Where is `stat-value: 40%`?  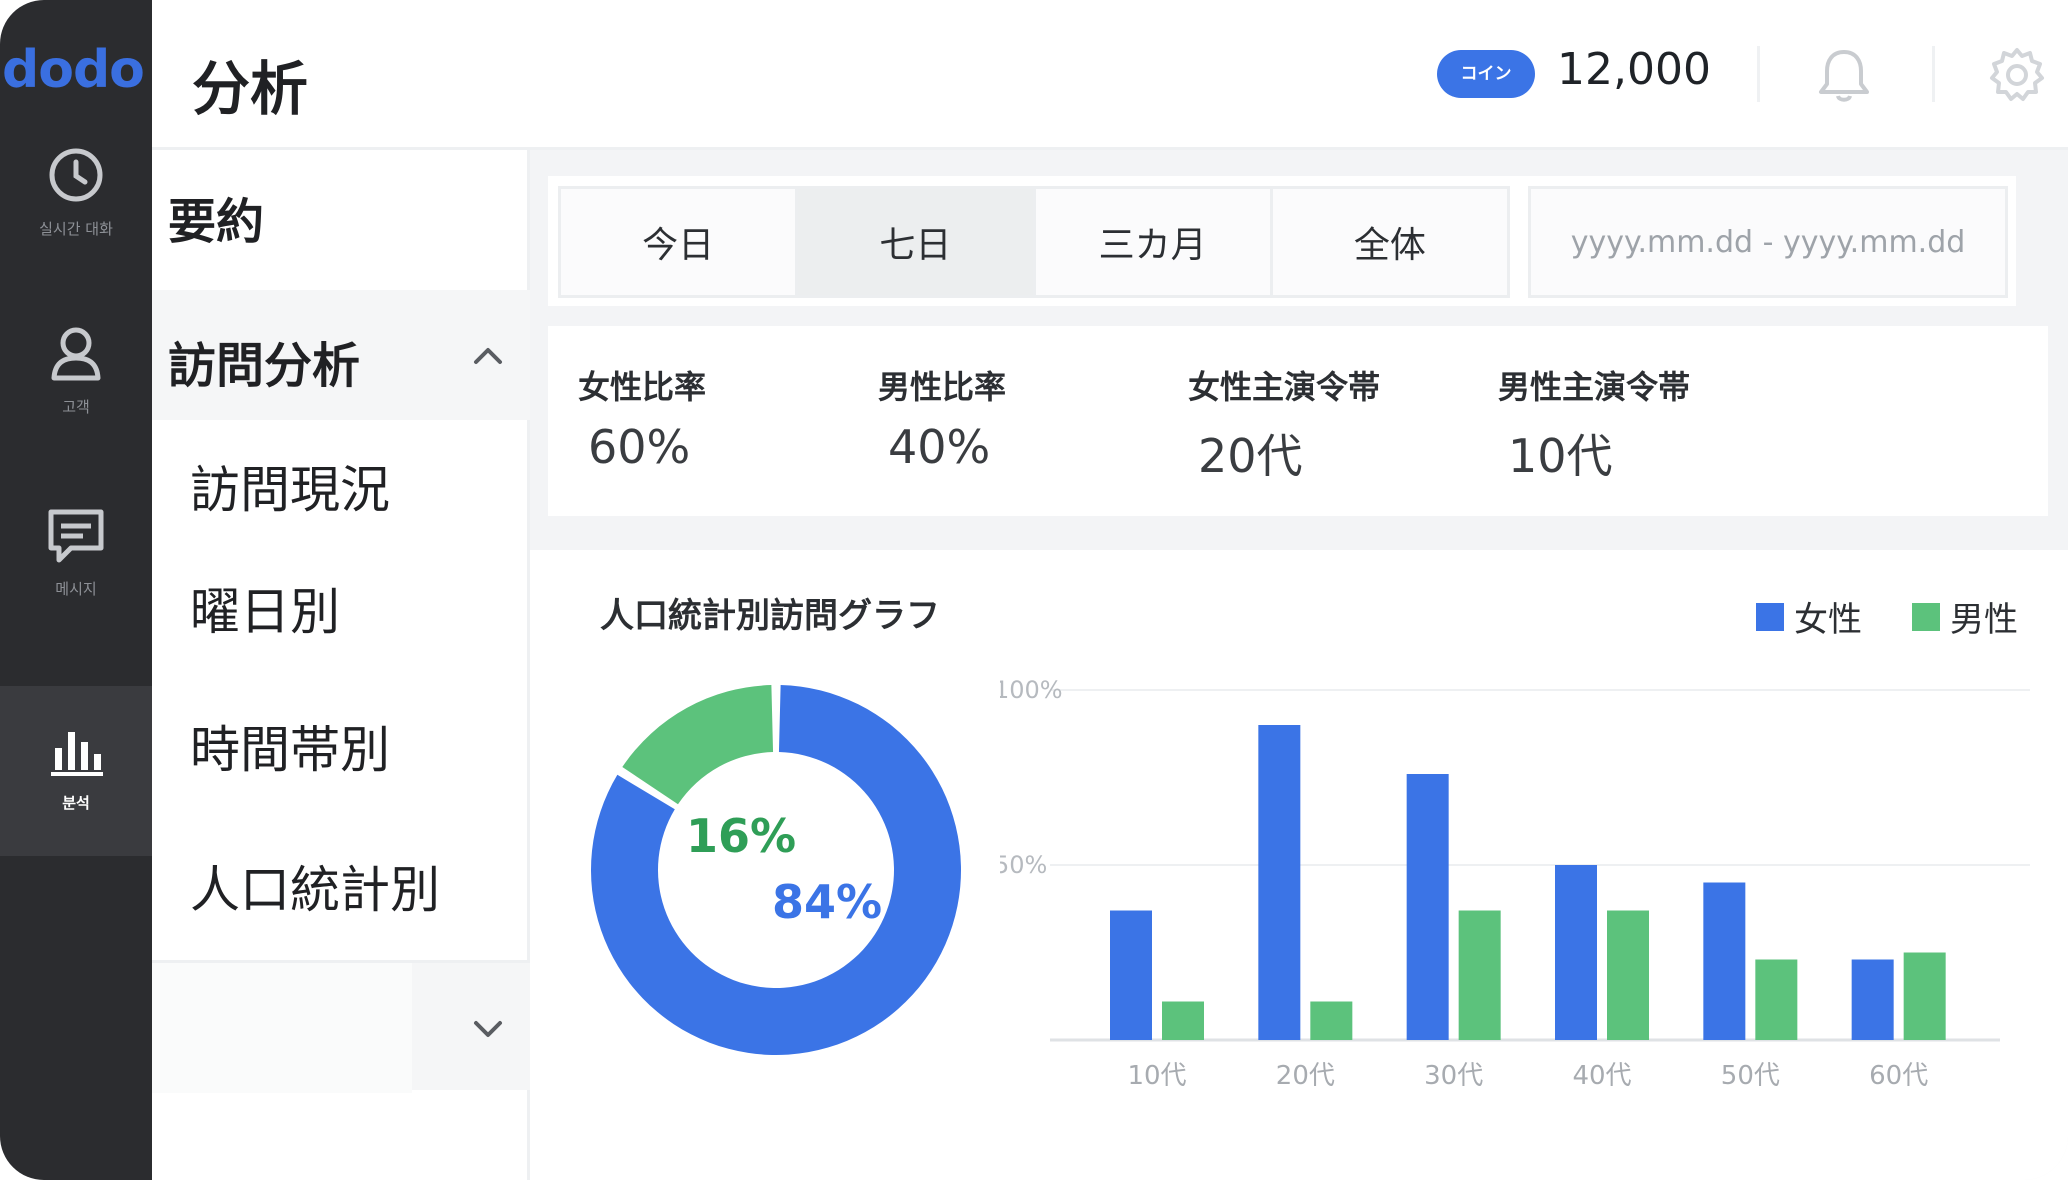
stat-value: 40% is located at coordinates (939, 447).